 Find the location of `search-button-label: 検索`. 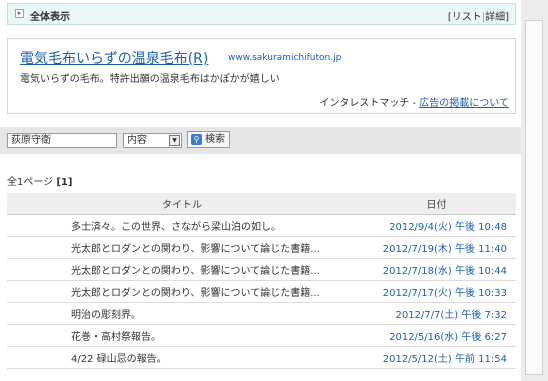

search-button-label: 検索 is located at coordinates (215, 139).